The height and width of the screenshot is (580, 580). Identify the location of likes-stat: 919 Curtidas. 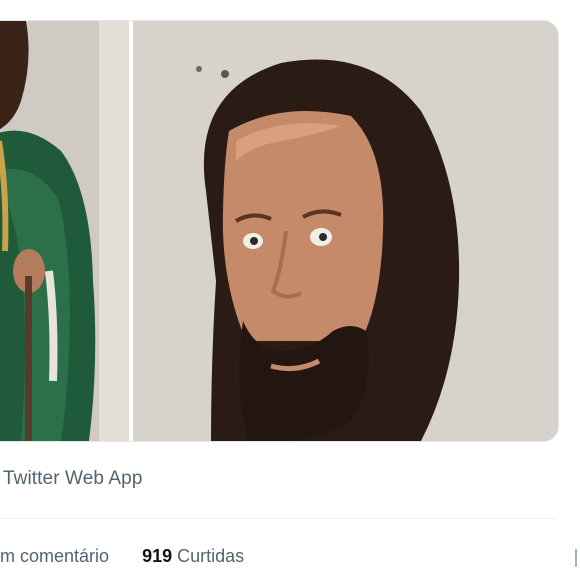
(193, 556).